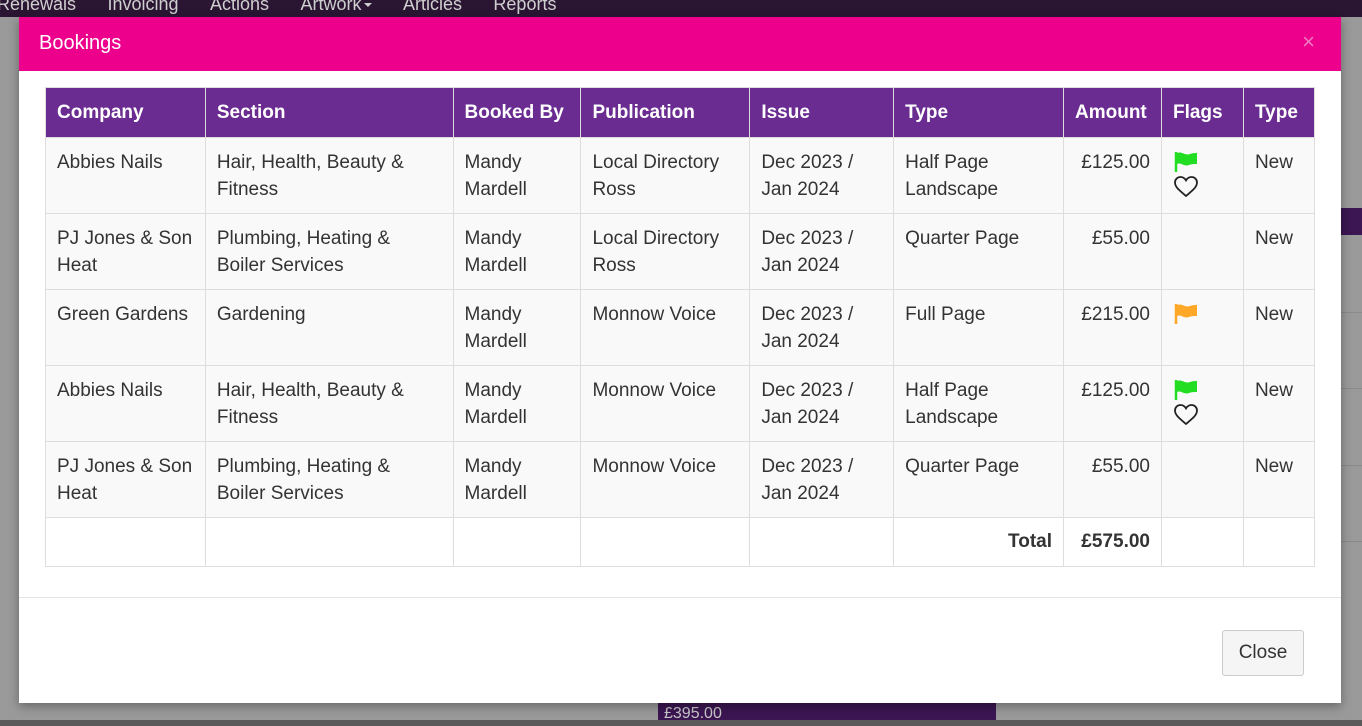 This screenshot has height=726, width=1362. What do you see at coordinates (125, 327) in the screenshot?
I see `cell-company: Green Gardens` at bounding box center [125, 327].